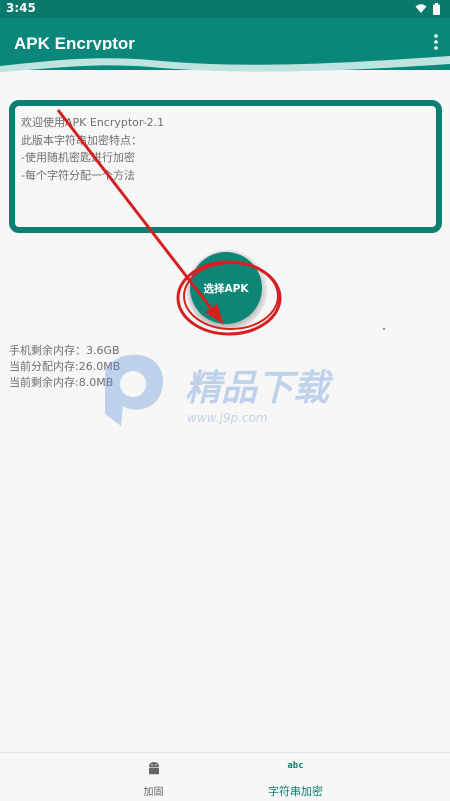 Image resolution: width=450 pixels, height=801 pixels. I want to click on watermark-brand: 精品下载, so click(259, 388).